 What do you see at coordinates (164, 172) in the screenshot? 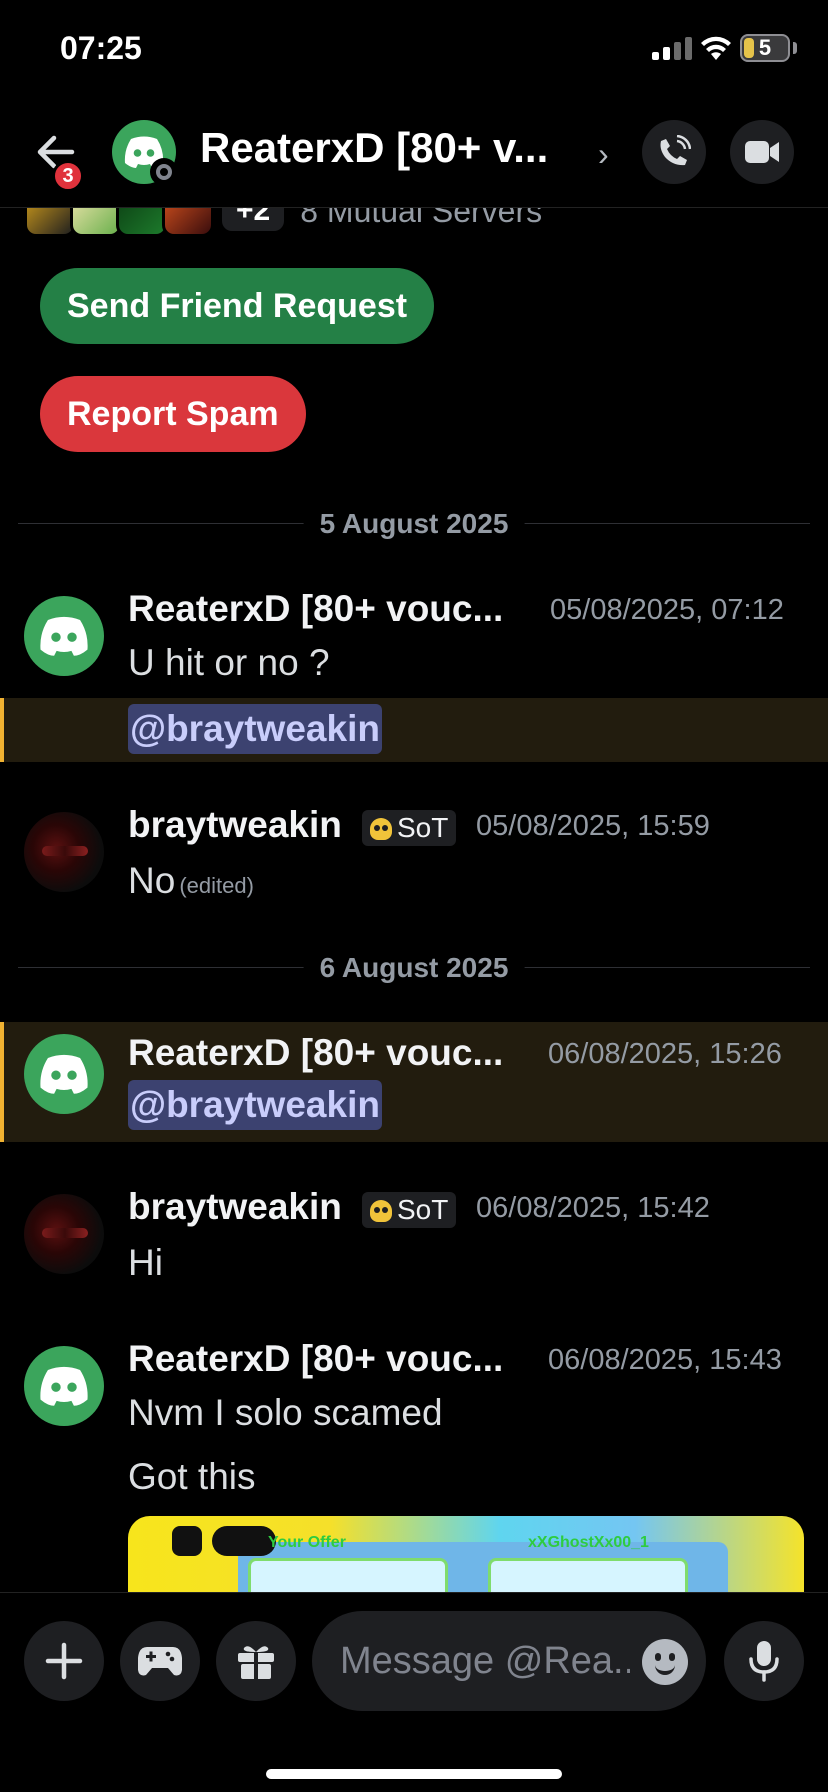
I see `offline-status-indicator` at bounding box center [164, 172].